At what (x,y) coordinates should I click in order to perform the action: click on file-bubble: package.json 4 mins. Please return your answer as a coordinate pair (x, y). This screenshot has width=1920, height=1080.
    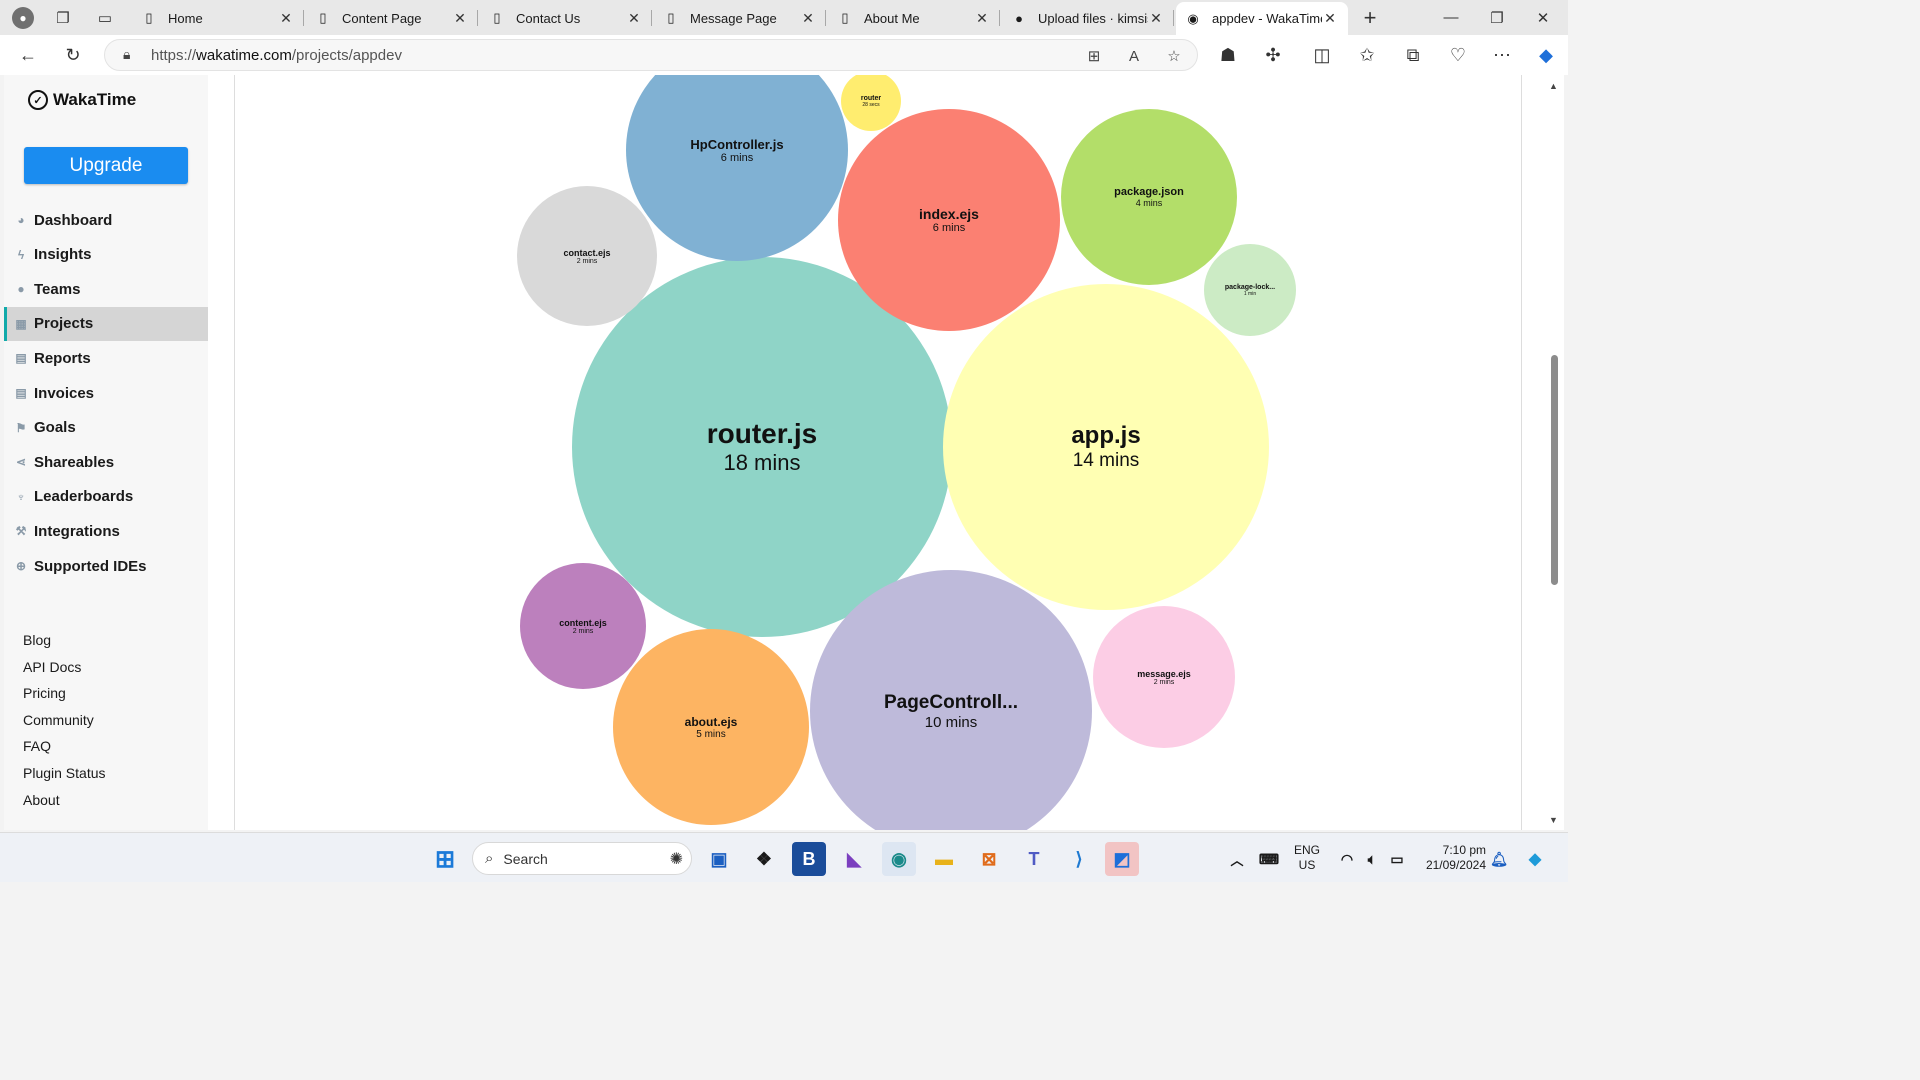
    Looking at the image, I should click on (1149, 197).